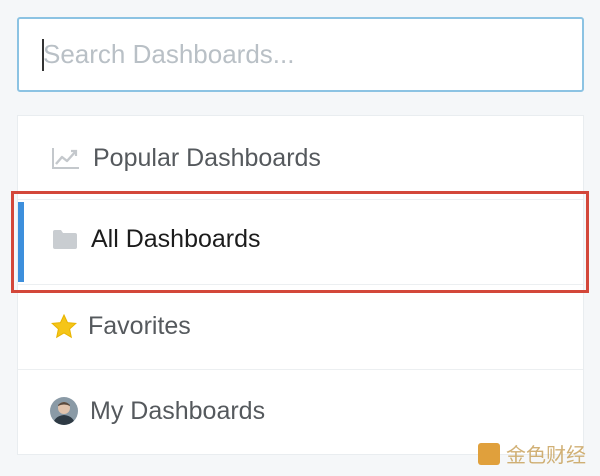 The image size is (600, 476). I want to click on search-input, so click(302, 54).